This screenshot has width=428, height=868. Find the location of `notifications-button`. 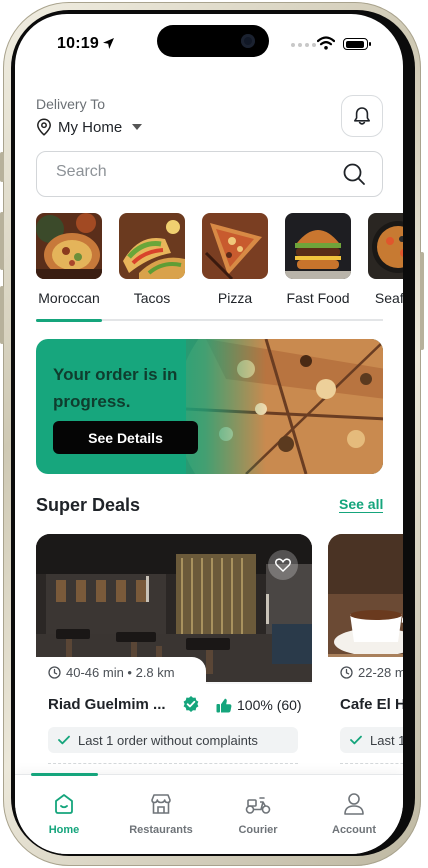

notifications-button is located at coordinates (362, 116).